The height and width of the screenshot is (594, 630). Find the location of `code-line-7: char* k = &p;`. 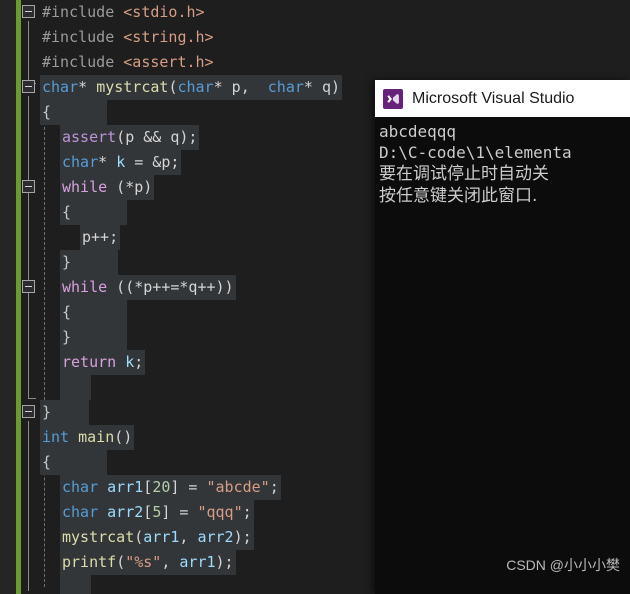

code-line-7: char* k = &p; is located at coordinates (121, 162).